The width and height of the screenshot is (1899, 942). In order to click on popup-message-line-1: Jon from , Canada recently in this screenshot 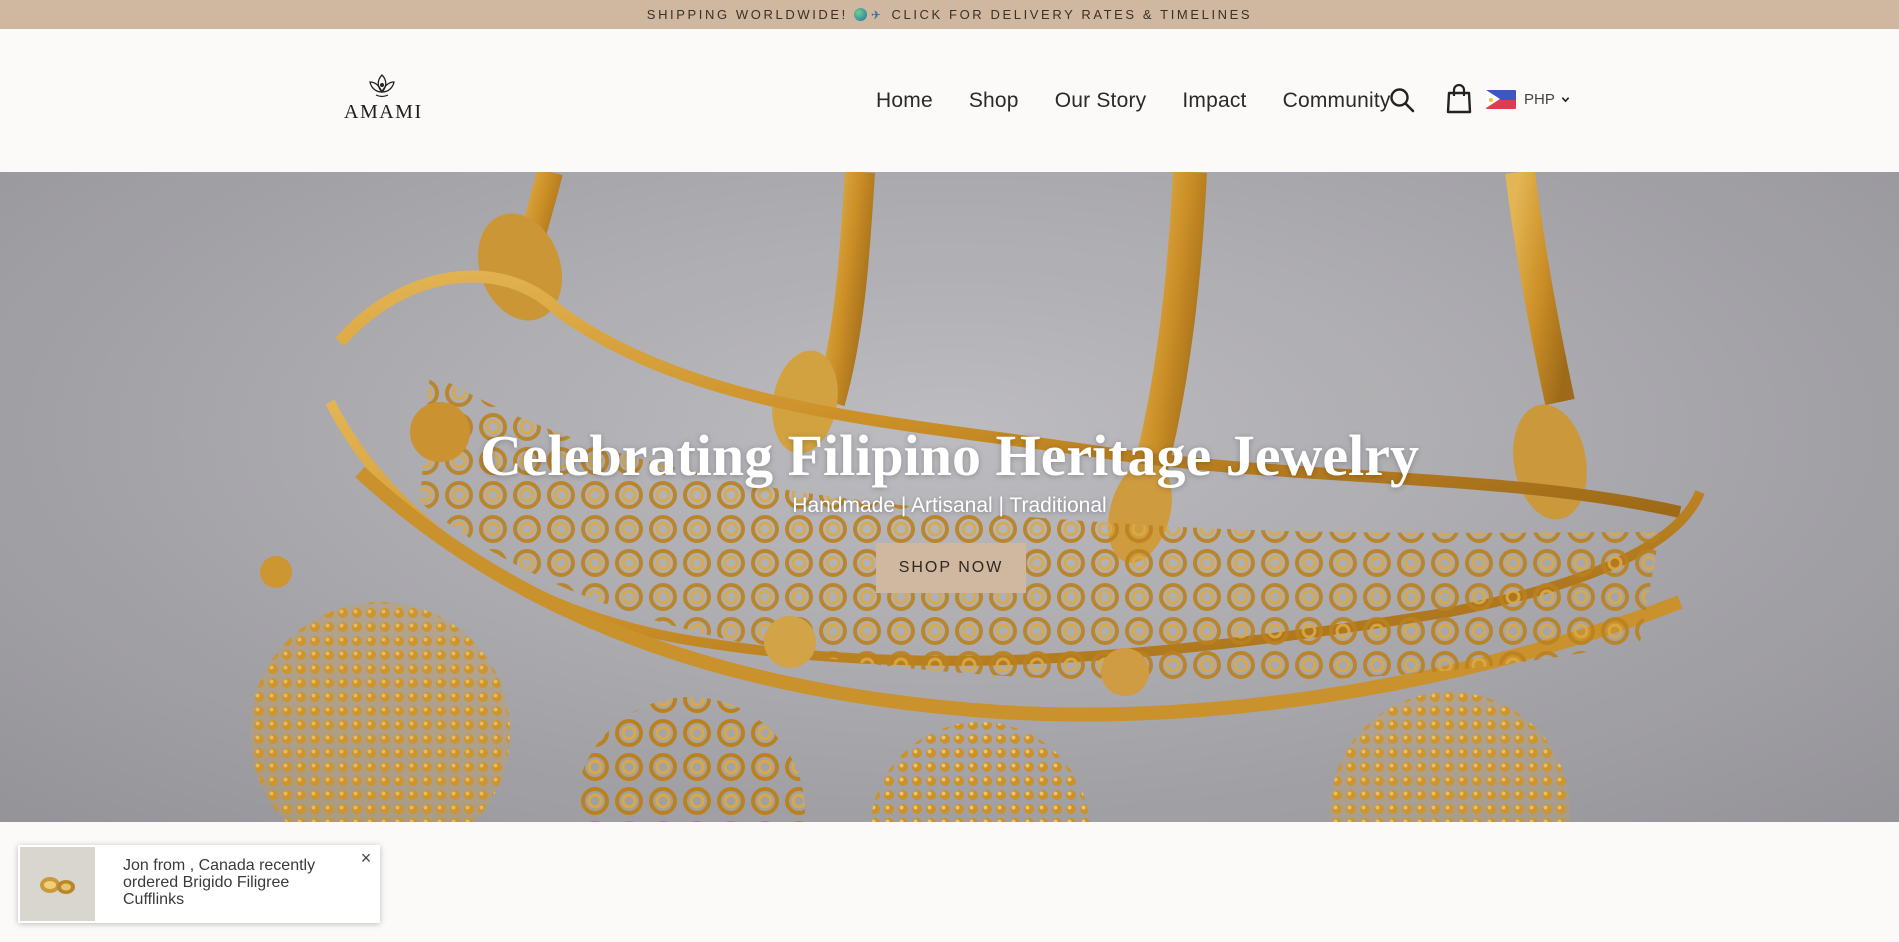, I will do `click(219, 865)`.